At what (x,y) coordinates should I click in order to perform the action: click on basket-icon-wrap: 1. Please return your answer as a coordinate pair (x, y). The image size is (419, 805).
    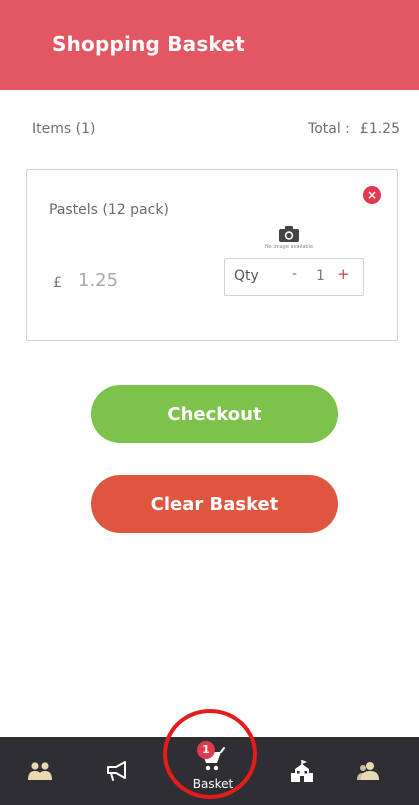
    Looking at the image, I should click on (212, 757).